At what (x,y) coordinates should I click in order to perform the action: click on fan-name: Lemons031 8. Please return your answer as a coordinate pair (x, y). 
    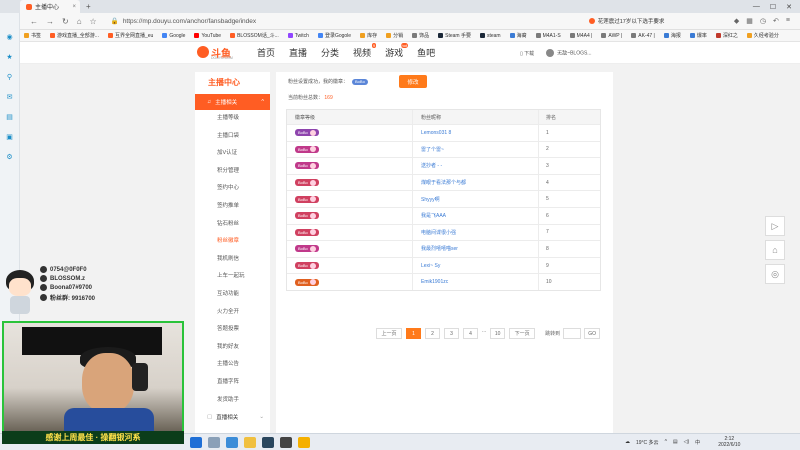
    Looking at the image, I should click on (476, 133).